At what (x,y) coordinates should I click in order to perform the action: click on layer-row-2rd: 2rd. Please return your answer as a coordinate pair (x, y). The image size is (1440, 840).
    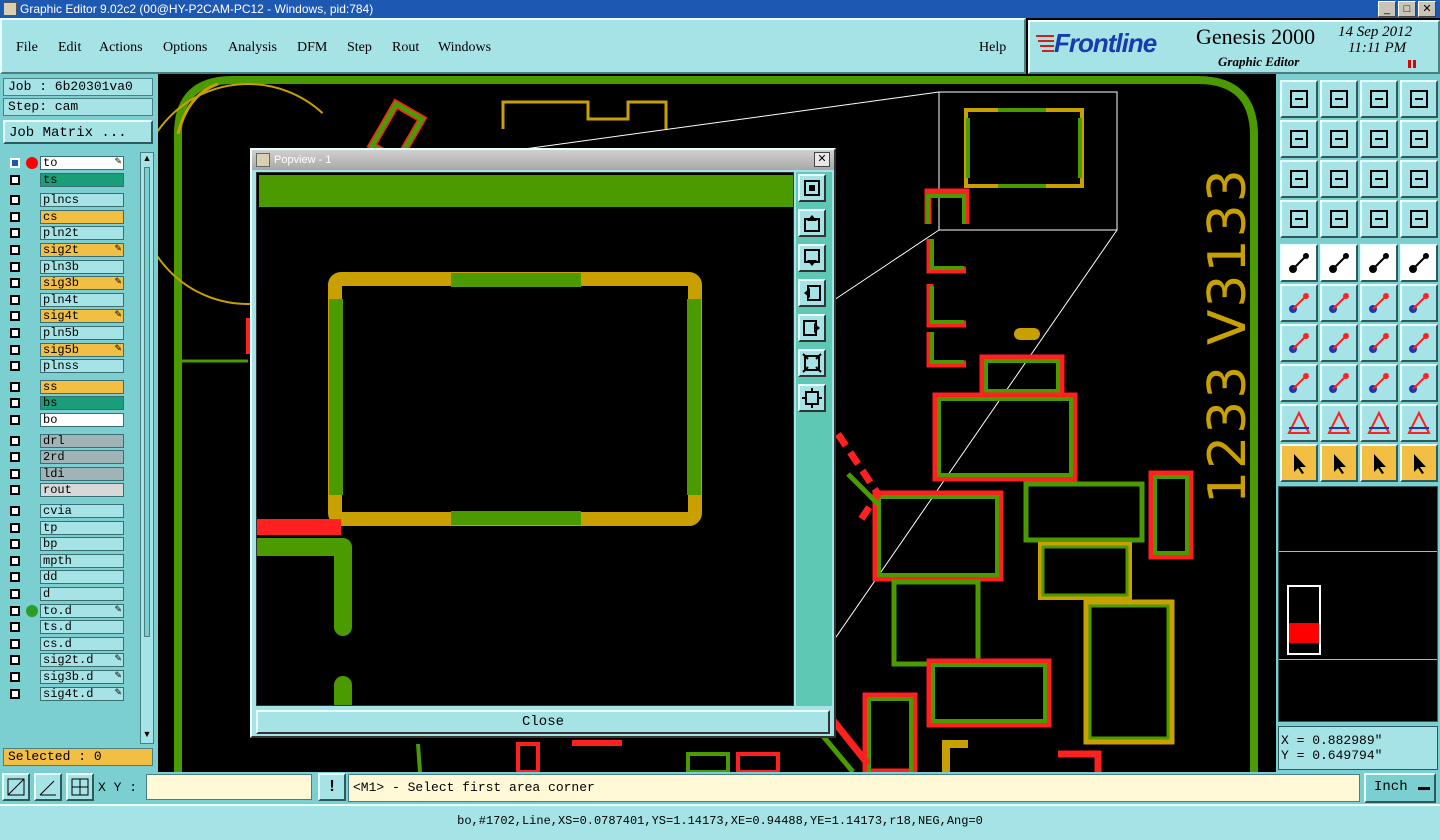
    Looking at the image, I should click on (65, 457).